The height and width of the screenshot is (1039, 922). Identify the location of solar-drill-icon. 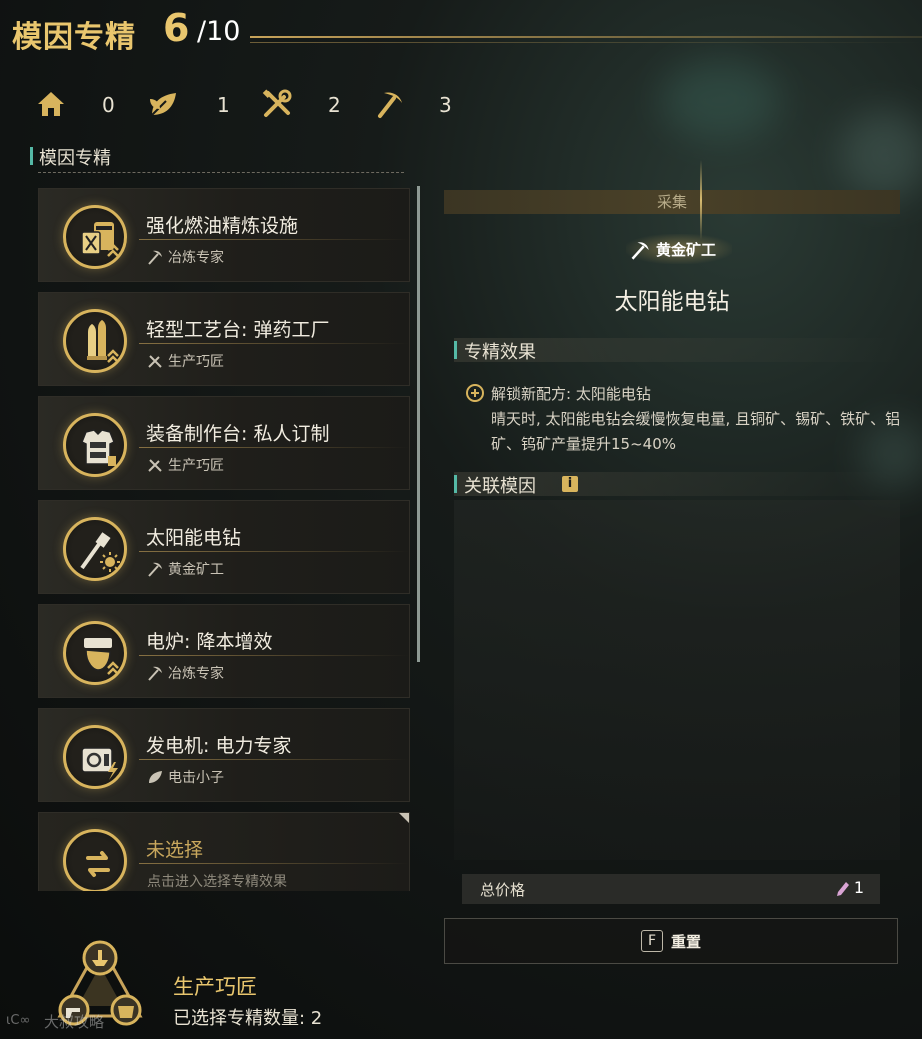
(95, 549).